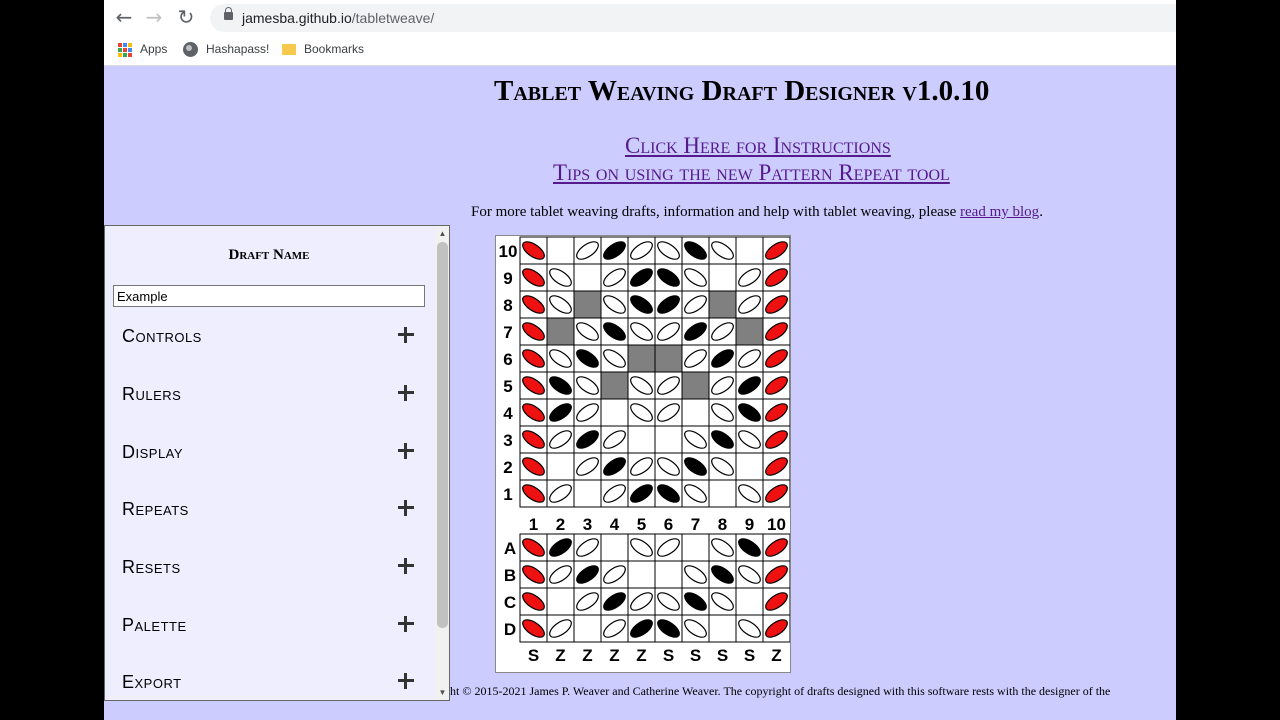  What do you see at coordinates (587, 524) in the screenshot?
I see `tablet-number: 3` at bounding box center [587, 524].